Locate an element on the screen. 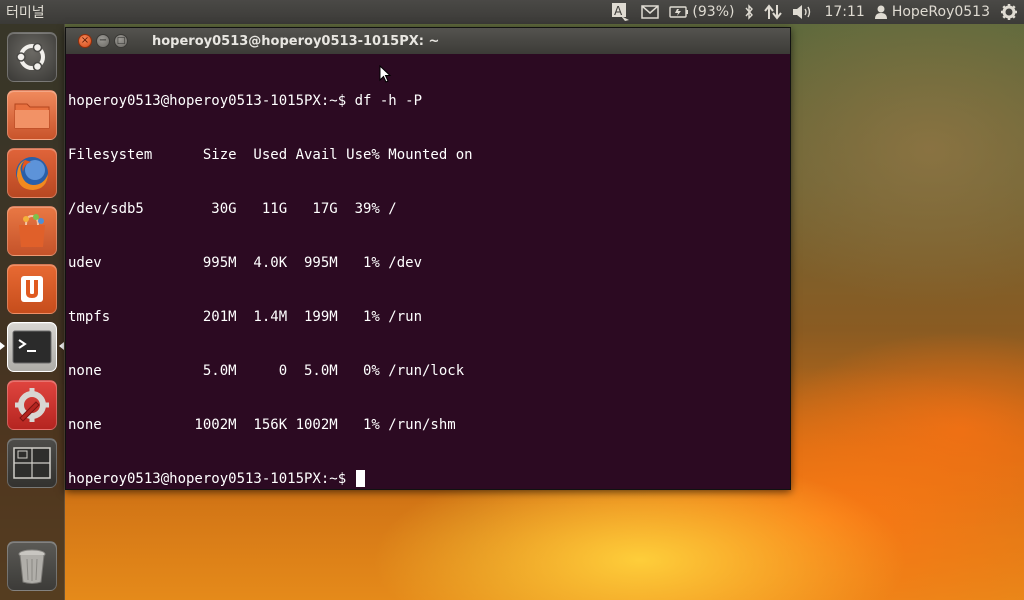  battery-indicator: (93%) is located at coordinates (701, 12).